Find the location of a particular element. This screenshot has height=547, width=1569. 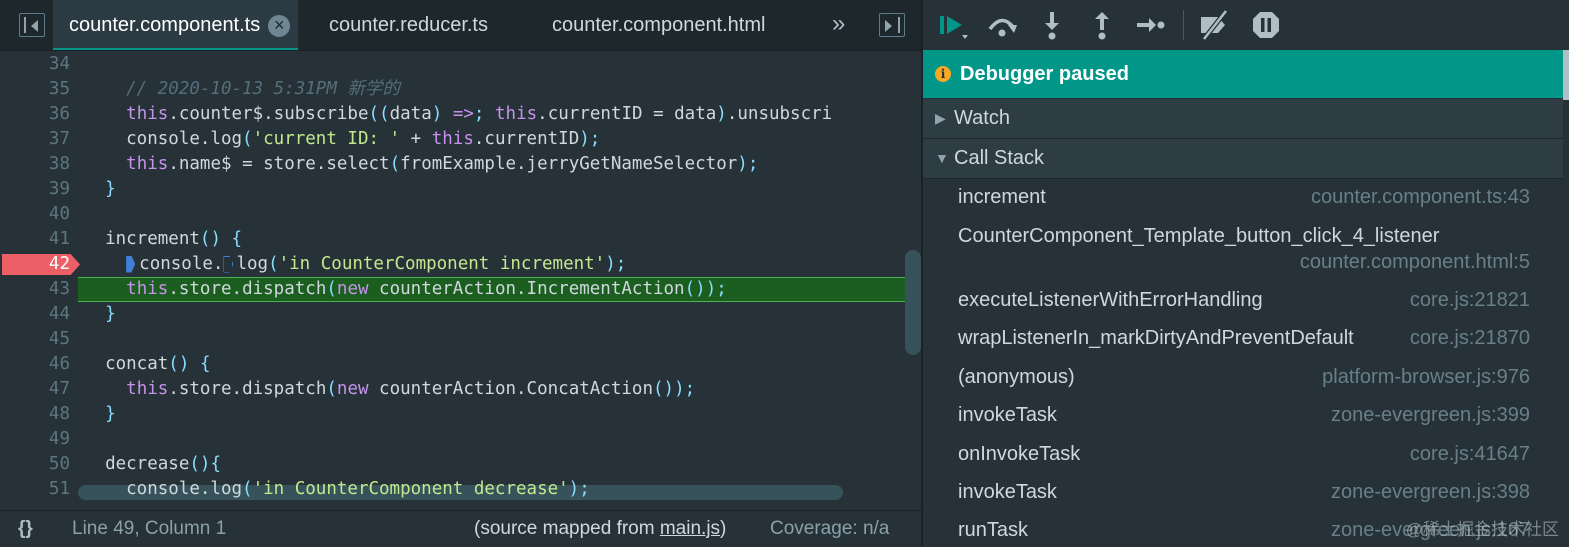

deactivate-breakpoints-icon is located at coordinates (1214, 25).